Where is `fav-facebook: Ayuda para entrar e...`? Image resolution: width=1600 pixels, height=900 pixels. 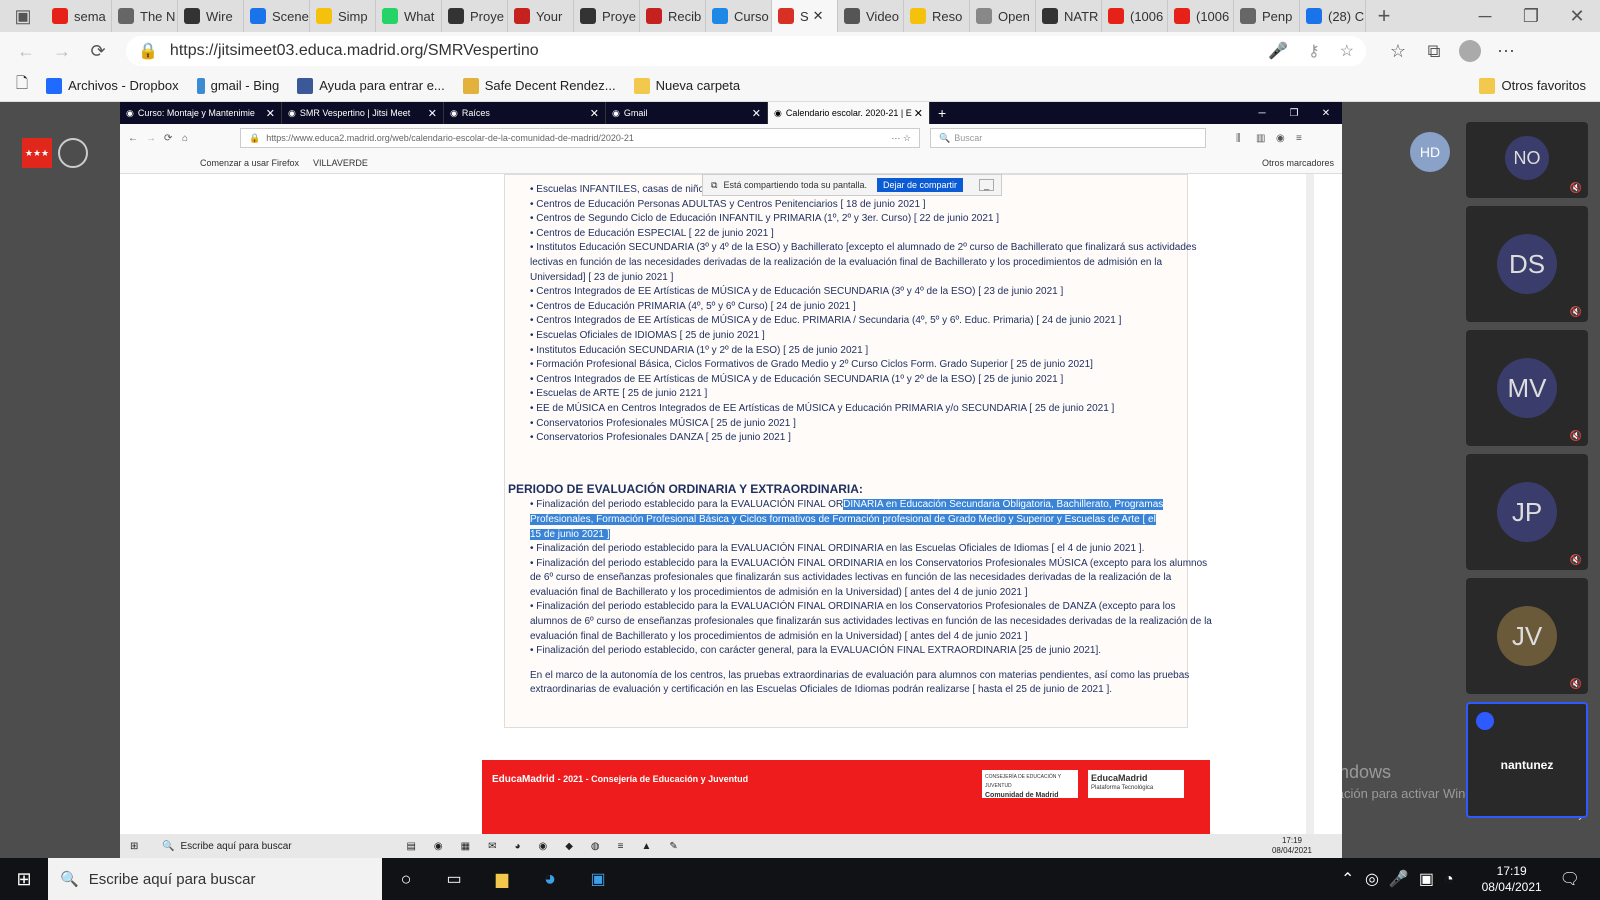
fav-facebook: Ayuda para entrar e... is located at coordinates (371, 85).